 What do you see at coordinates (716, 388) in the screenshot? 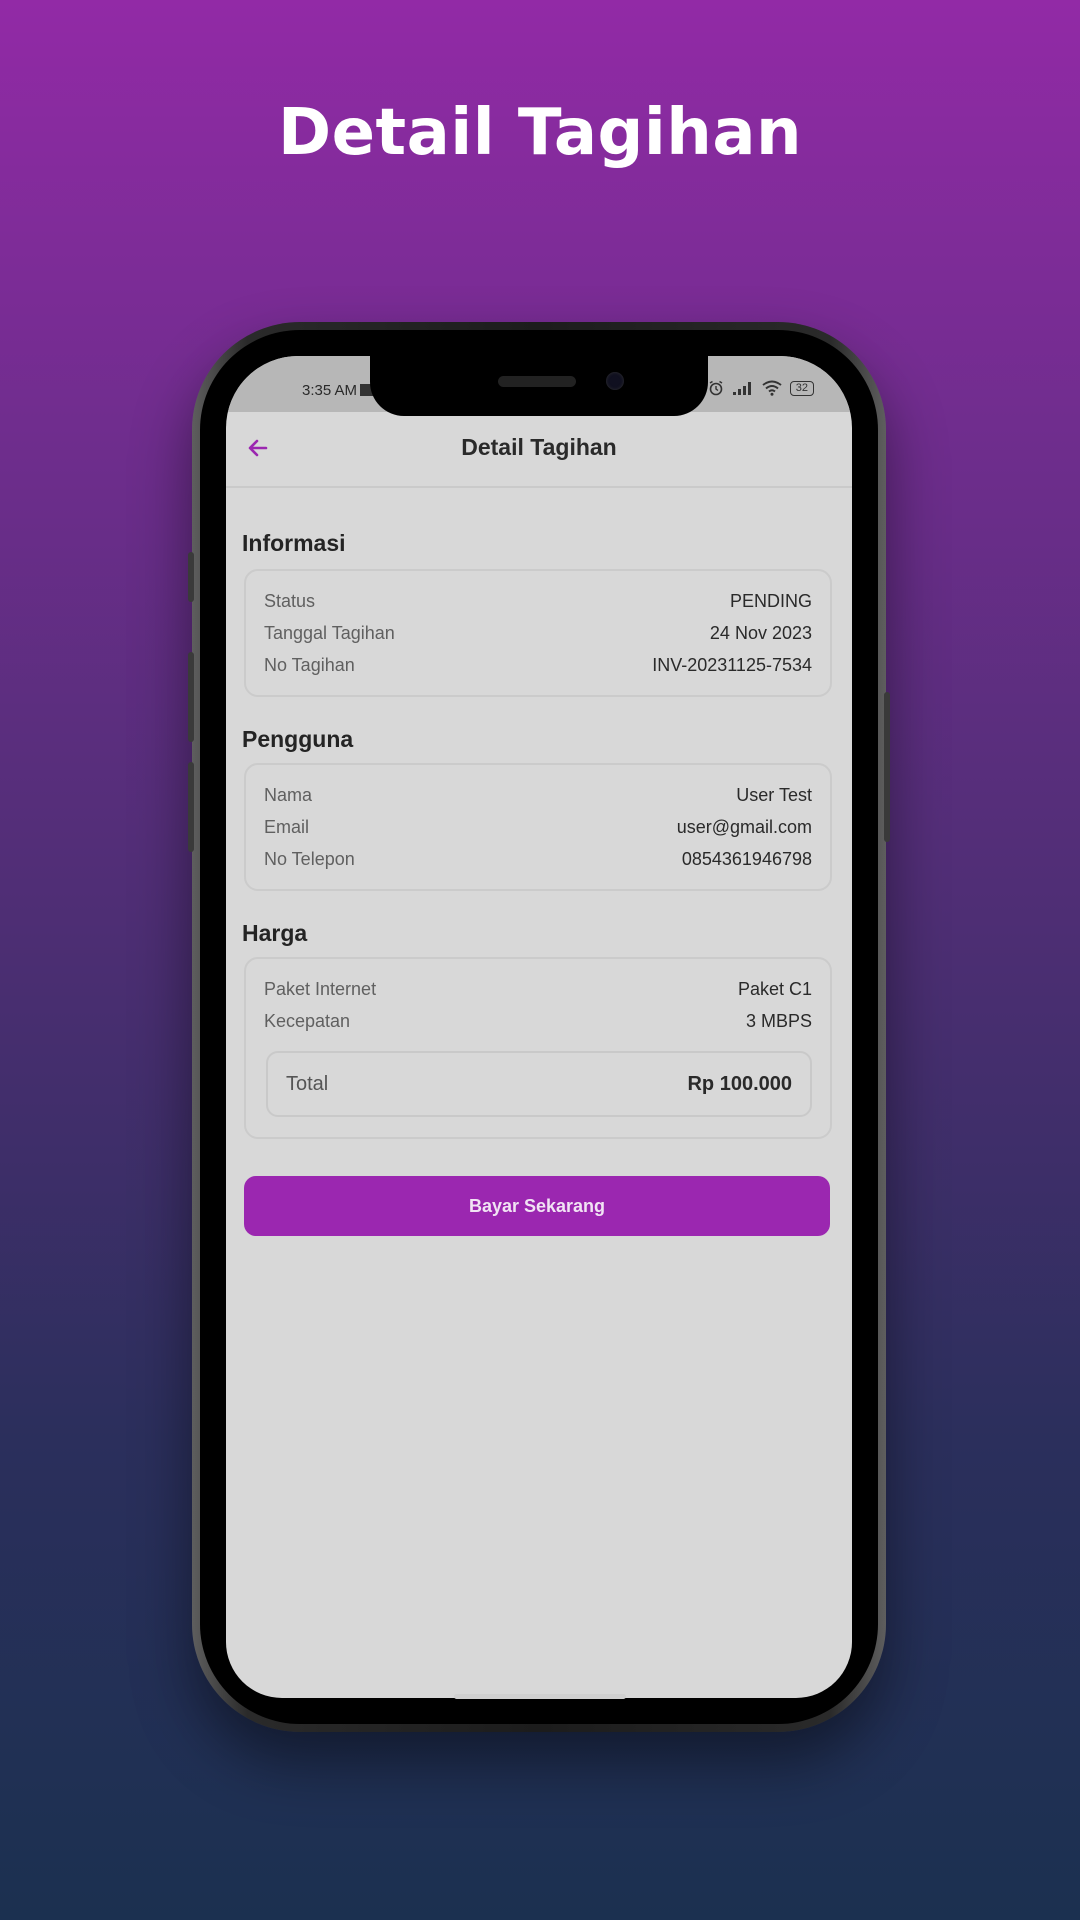
I see `alarm-icon` at bounding box center [716, 388].